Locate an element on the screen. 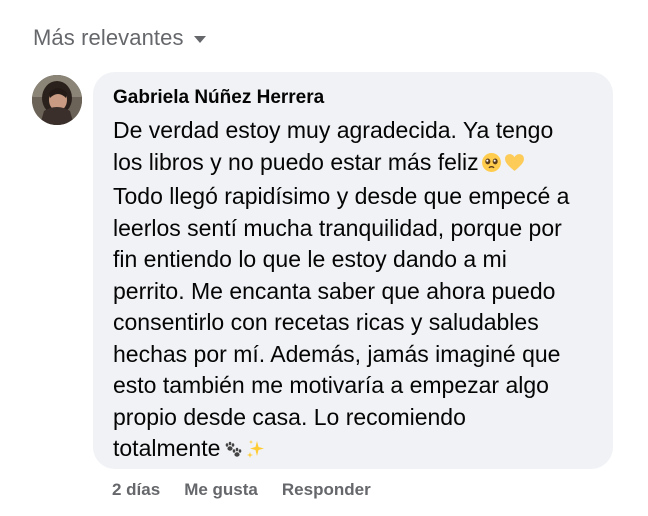  sort-dropdown: Más relevantes is located at coordinates (119, 38).